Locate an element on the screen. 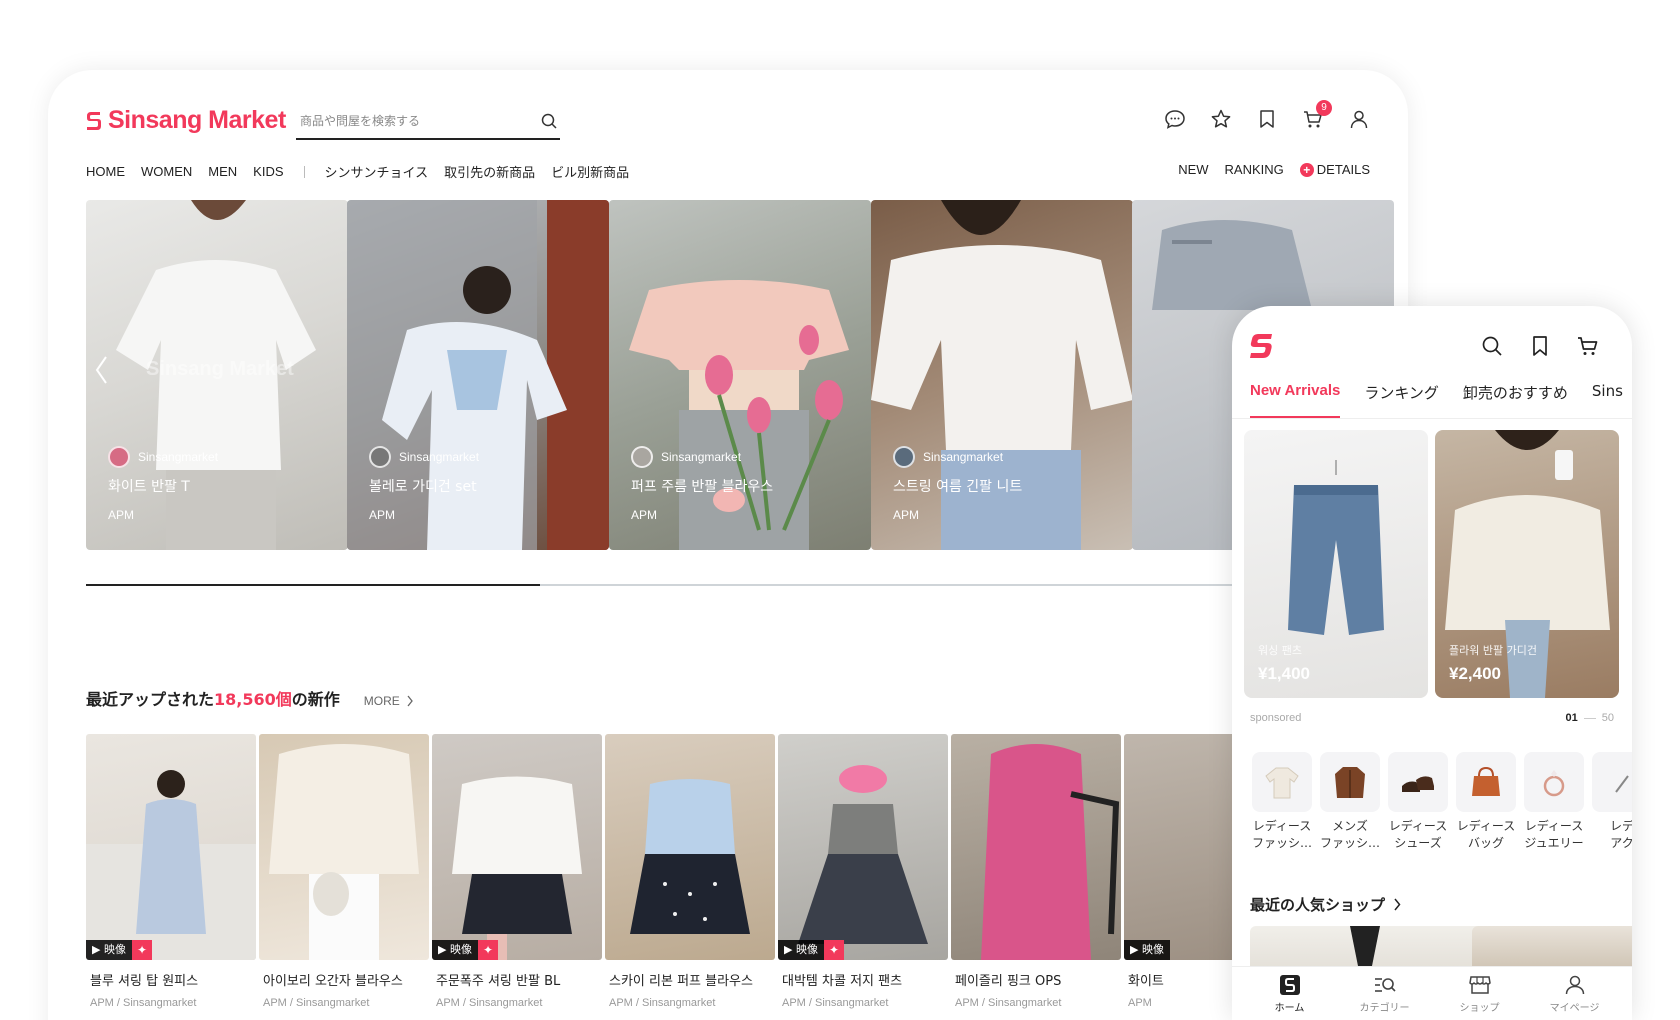 The height and width of the screenshot is (1020, 1680). product-card: ▶ 映像 ✦ 대박템 차콜 저지 팬츠 APM / Sinsangmarket is located at coordinates (863, 871).